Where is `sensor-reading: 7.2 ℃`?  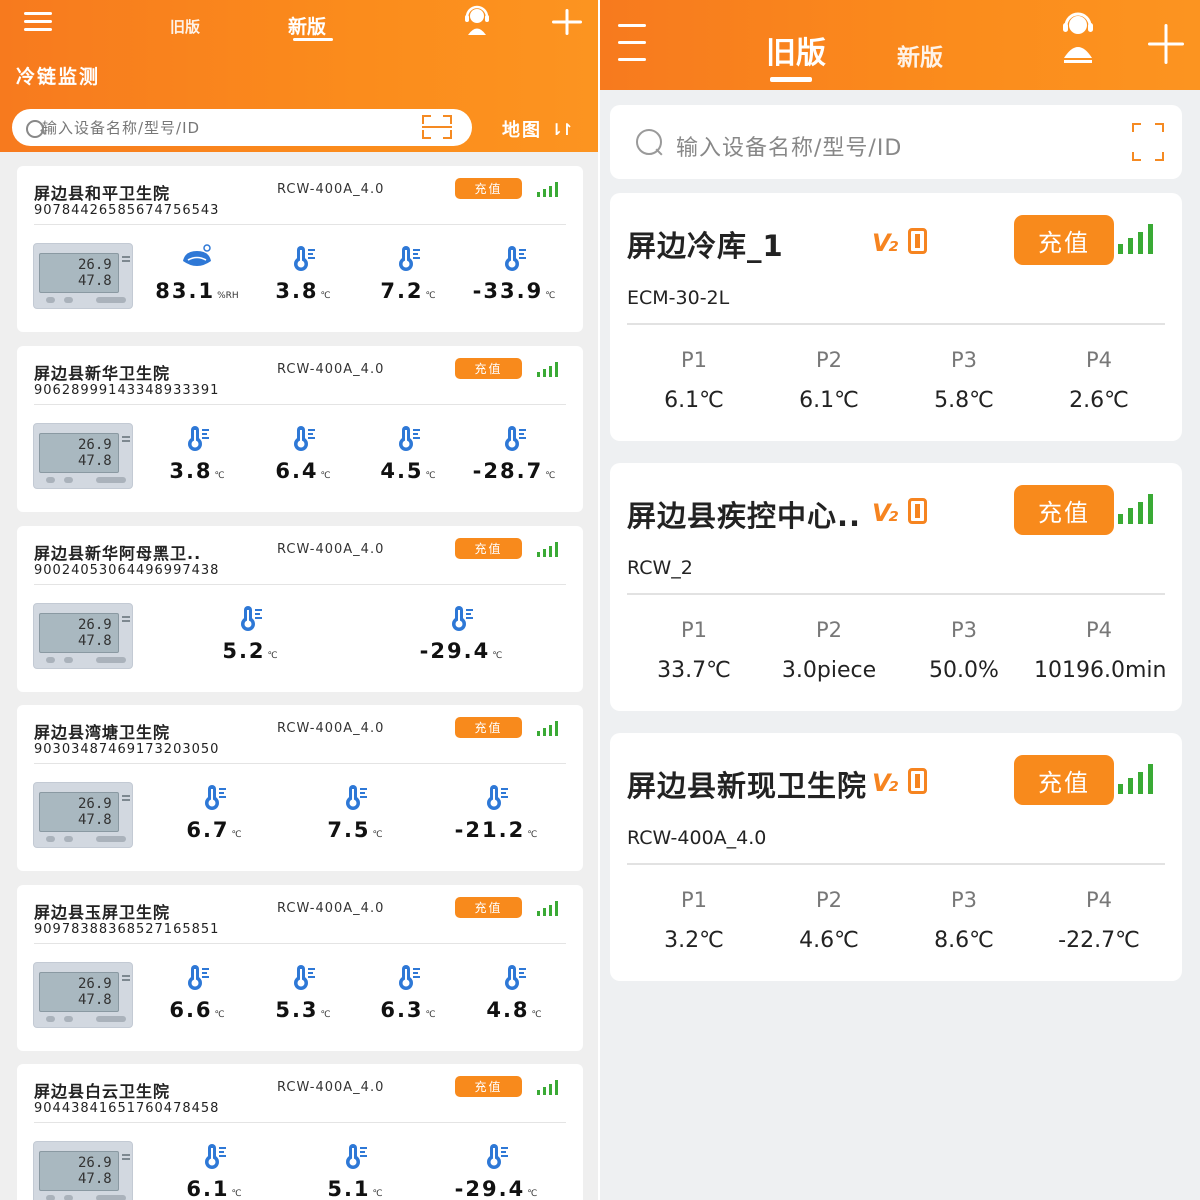
sensor-reading: 7.2 ℃ is located at coordinates (408, 273).